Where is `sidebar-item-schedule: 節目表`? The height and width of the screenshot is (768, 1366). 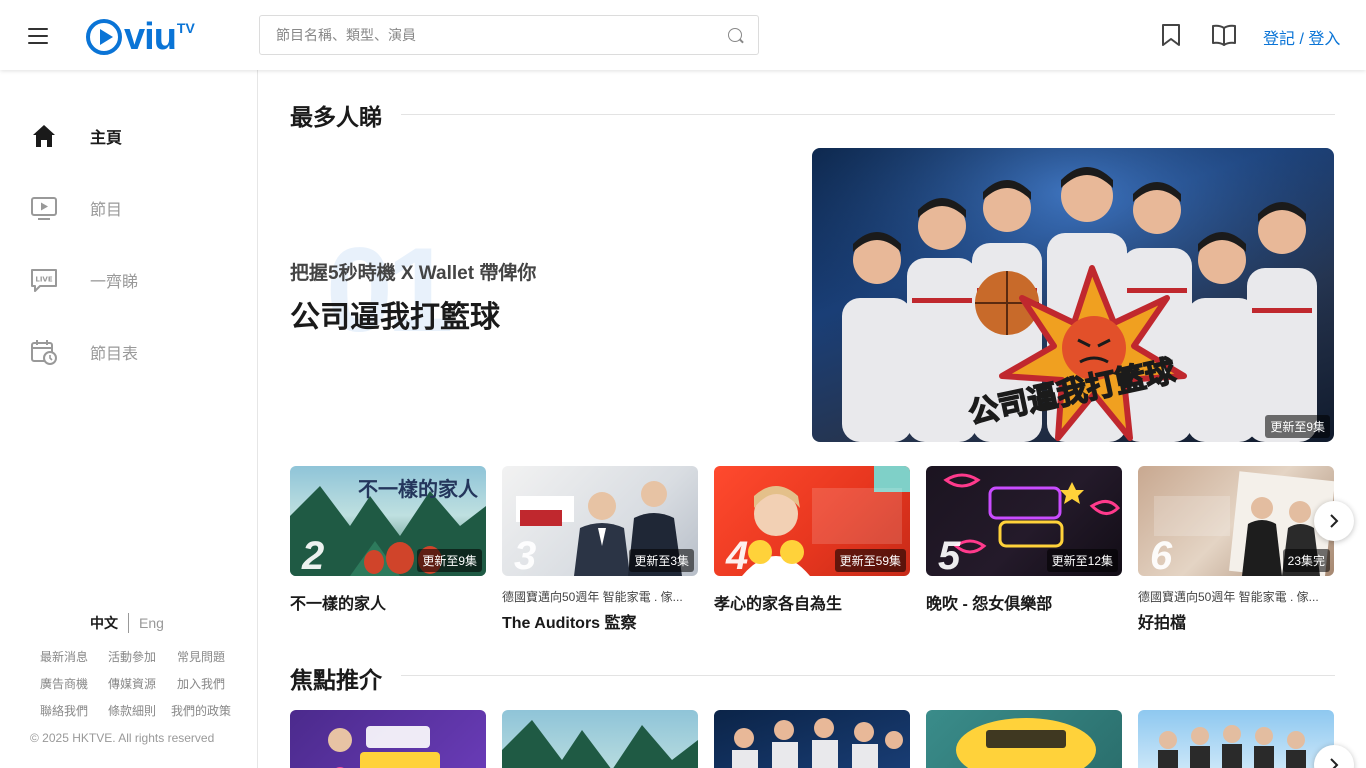
sidebar-item-schedule: 節目表 is located at coordinates (84, 352).